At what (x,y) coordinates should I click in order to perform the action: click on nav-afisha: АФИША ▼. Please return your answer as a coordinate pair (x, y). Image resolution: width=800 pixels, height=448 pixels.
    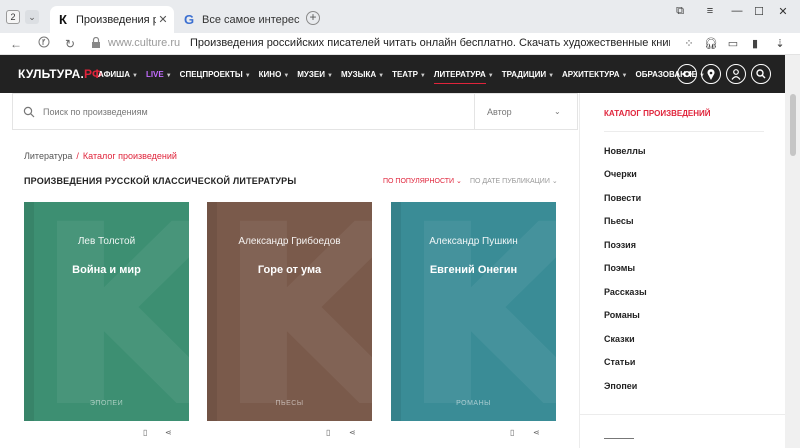
    Looking at the image, I should click on (118, 74).